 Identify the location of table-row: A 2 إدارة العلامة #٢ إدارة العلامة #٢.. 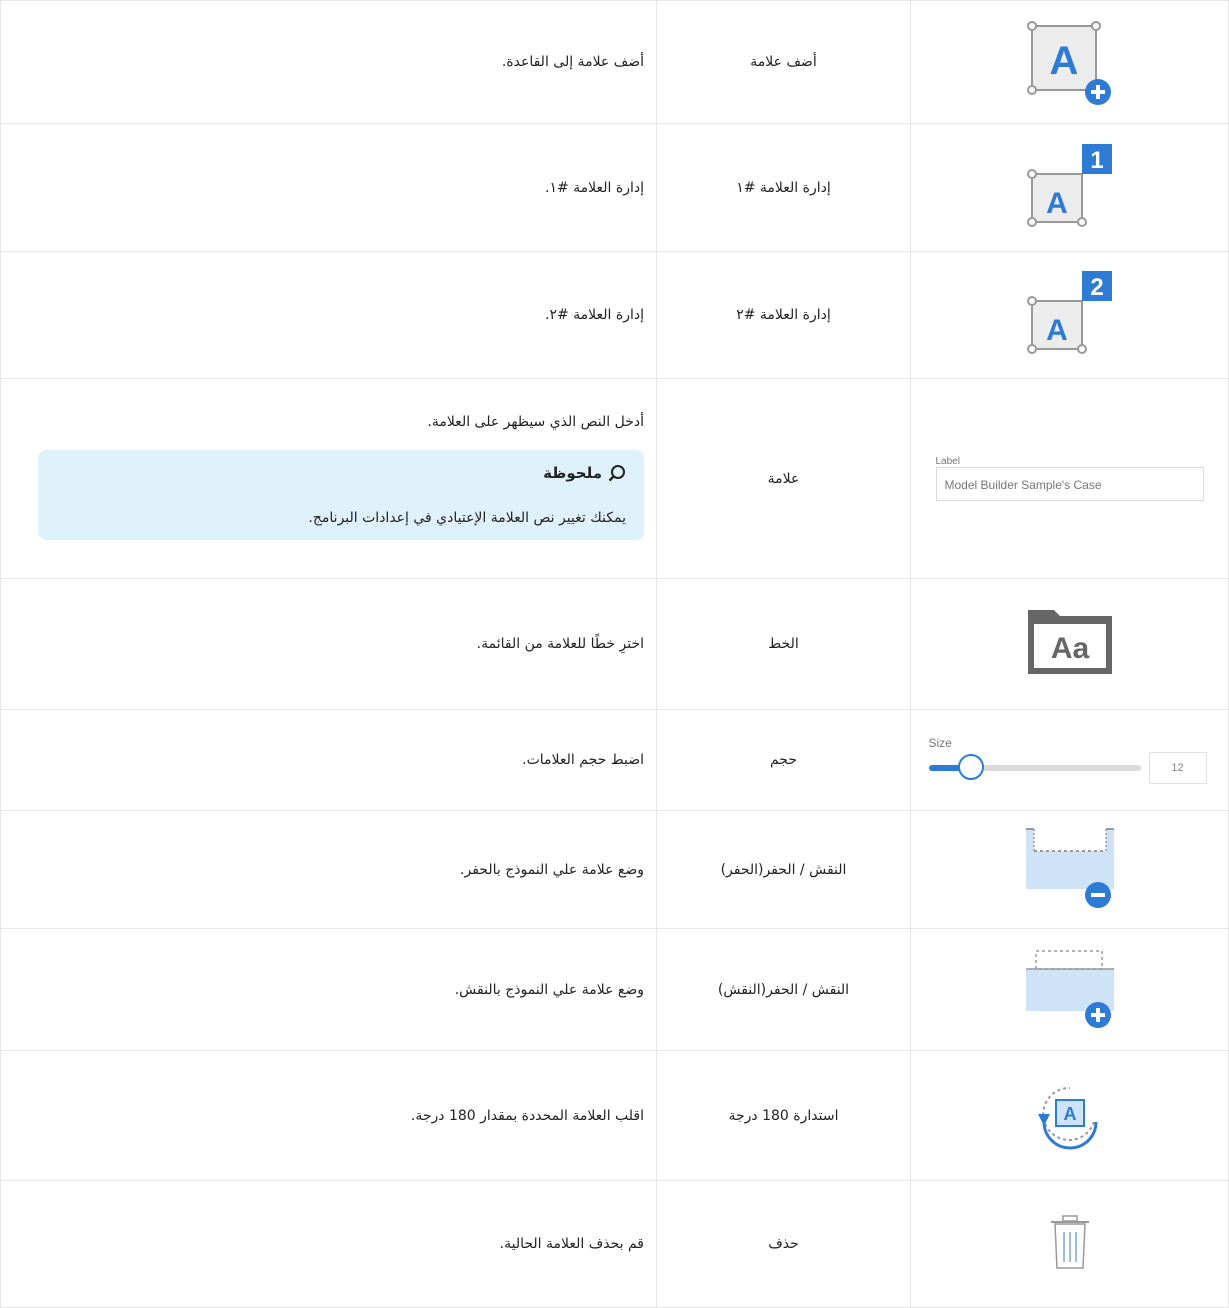
(614, 315).